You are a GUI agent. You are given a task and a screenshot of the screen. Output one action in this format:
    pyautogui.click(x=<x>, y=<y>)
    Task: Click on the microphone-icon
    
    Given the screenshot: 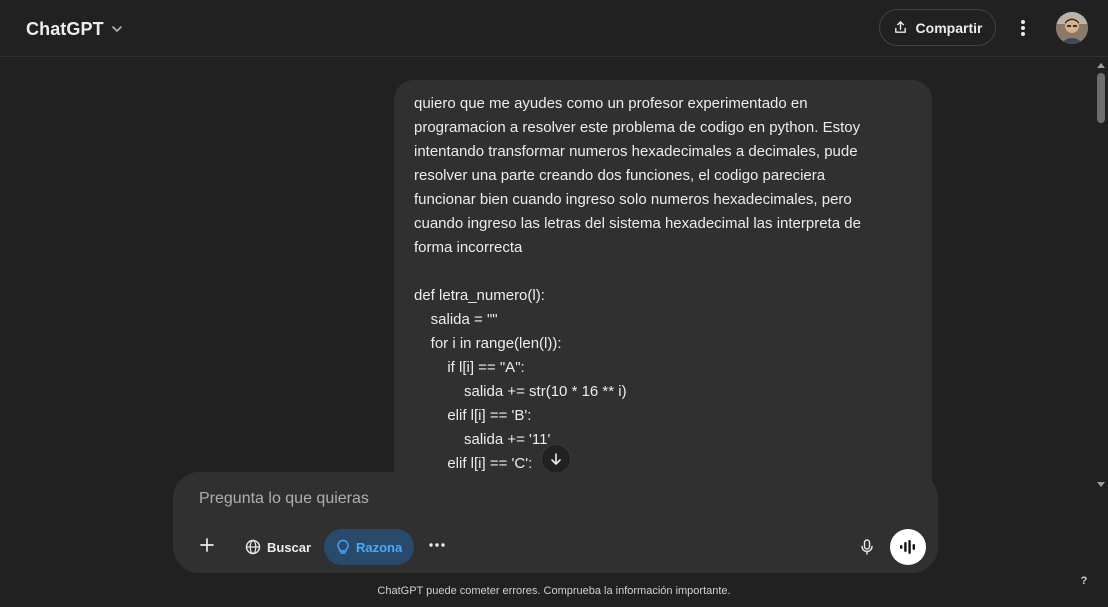 What is the action you would take?
    pyautogui.click(x=867, y=547)
    